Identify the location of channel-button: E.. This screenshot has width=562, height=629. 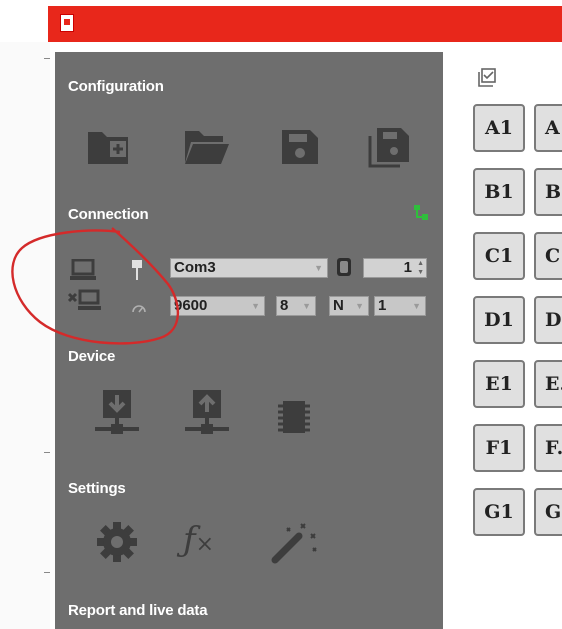
(548, 384).